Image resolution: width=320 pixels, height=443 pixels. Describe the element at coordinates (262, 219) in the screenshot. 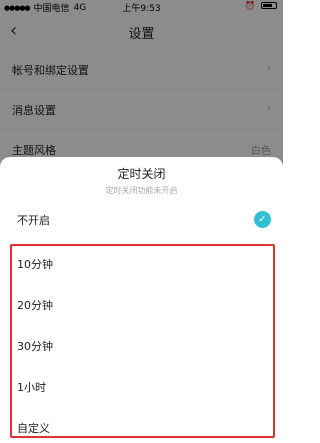

I see `checkmark-icon: ✓` at that location.